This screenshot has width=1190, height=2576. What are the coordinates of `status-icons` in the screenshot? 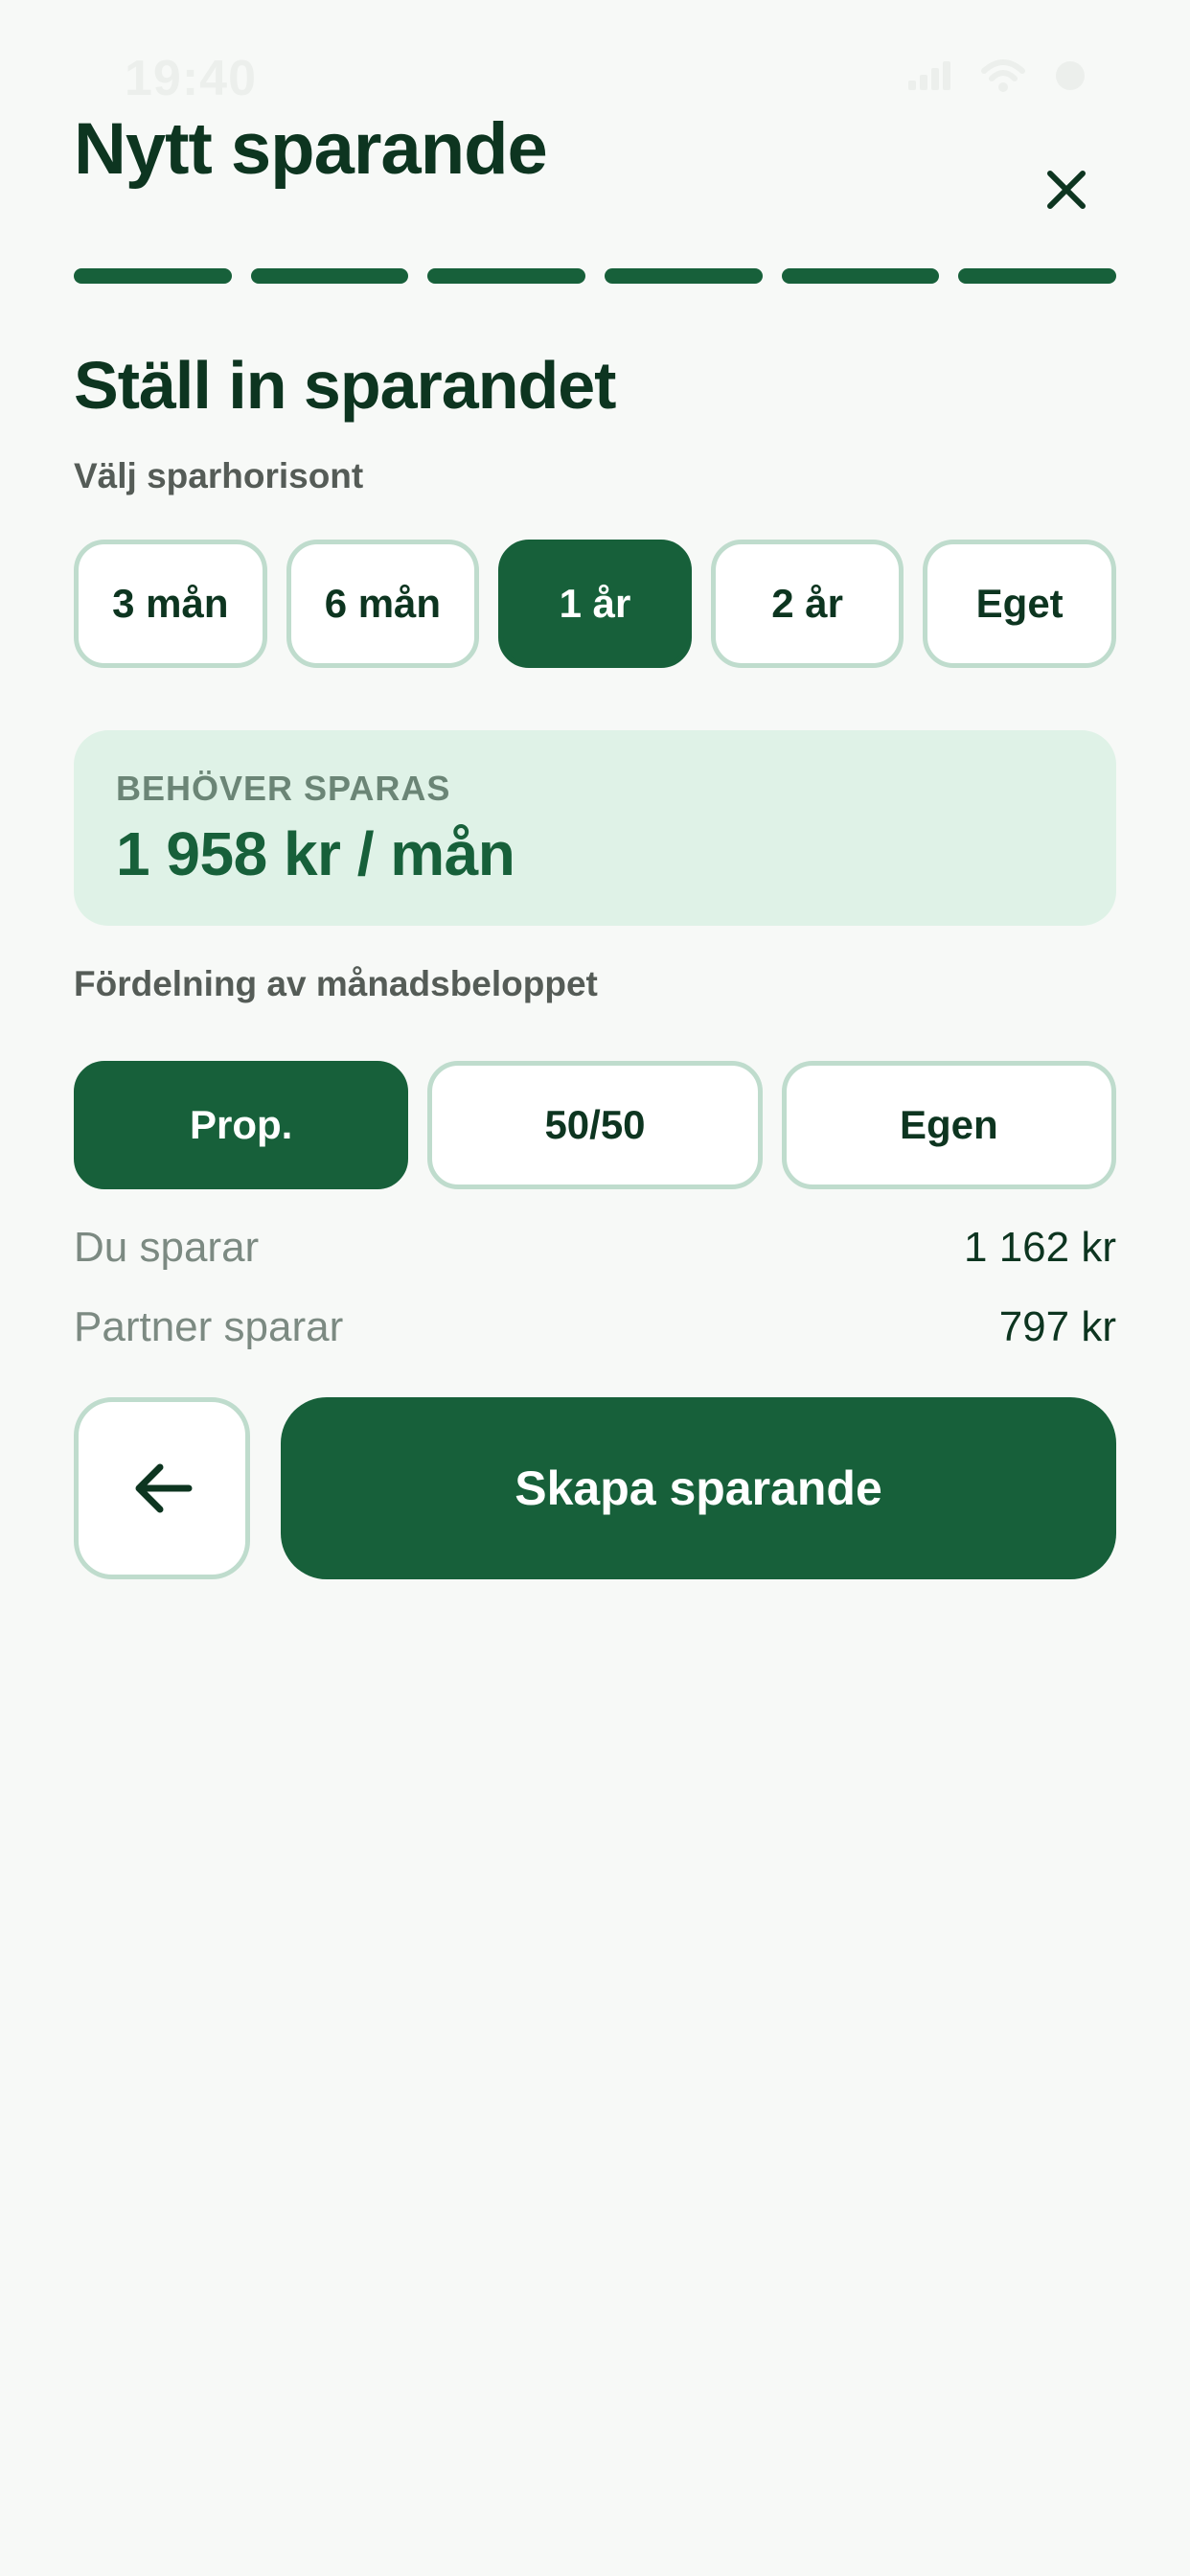 It's located at (998, 75).